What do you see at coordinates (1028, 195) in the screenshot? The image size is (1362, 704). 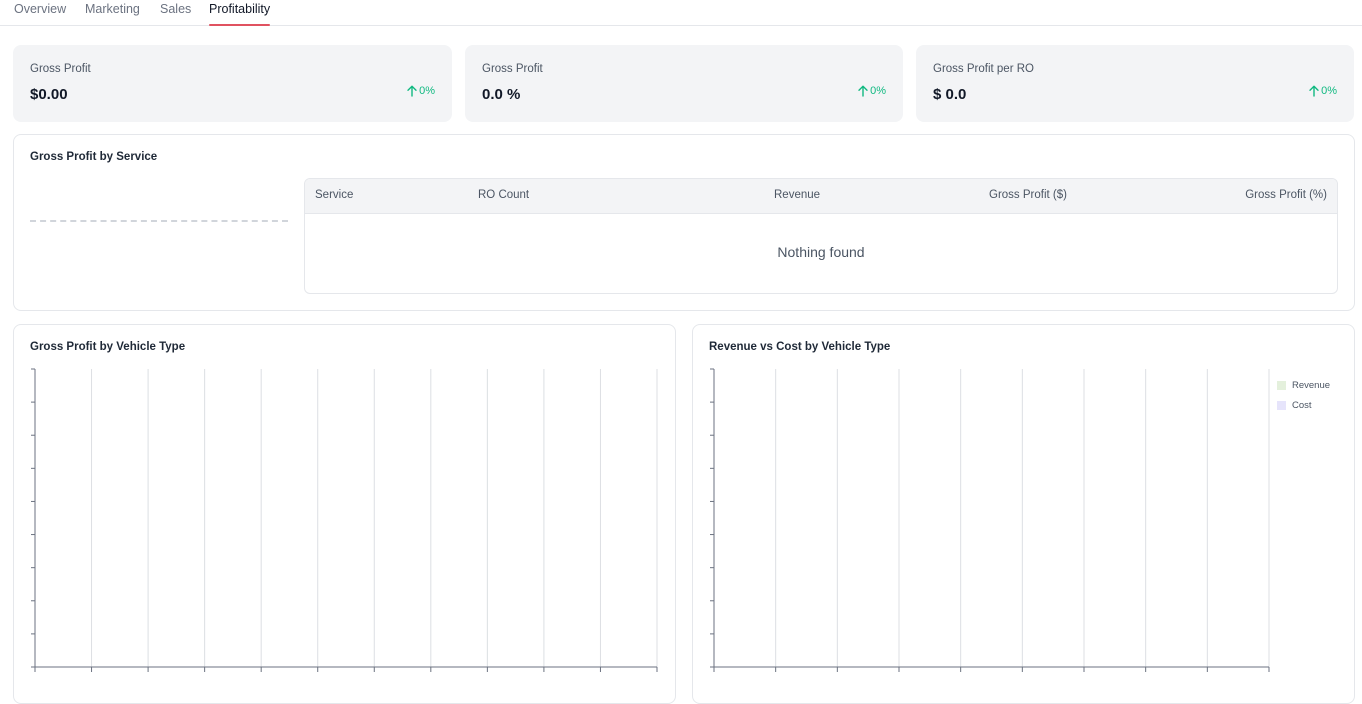 I see `column-header-gross-profit-dollars: Gross Profit ($)` at bounding box center [1028, 195].